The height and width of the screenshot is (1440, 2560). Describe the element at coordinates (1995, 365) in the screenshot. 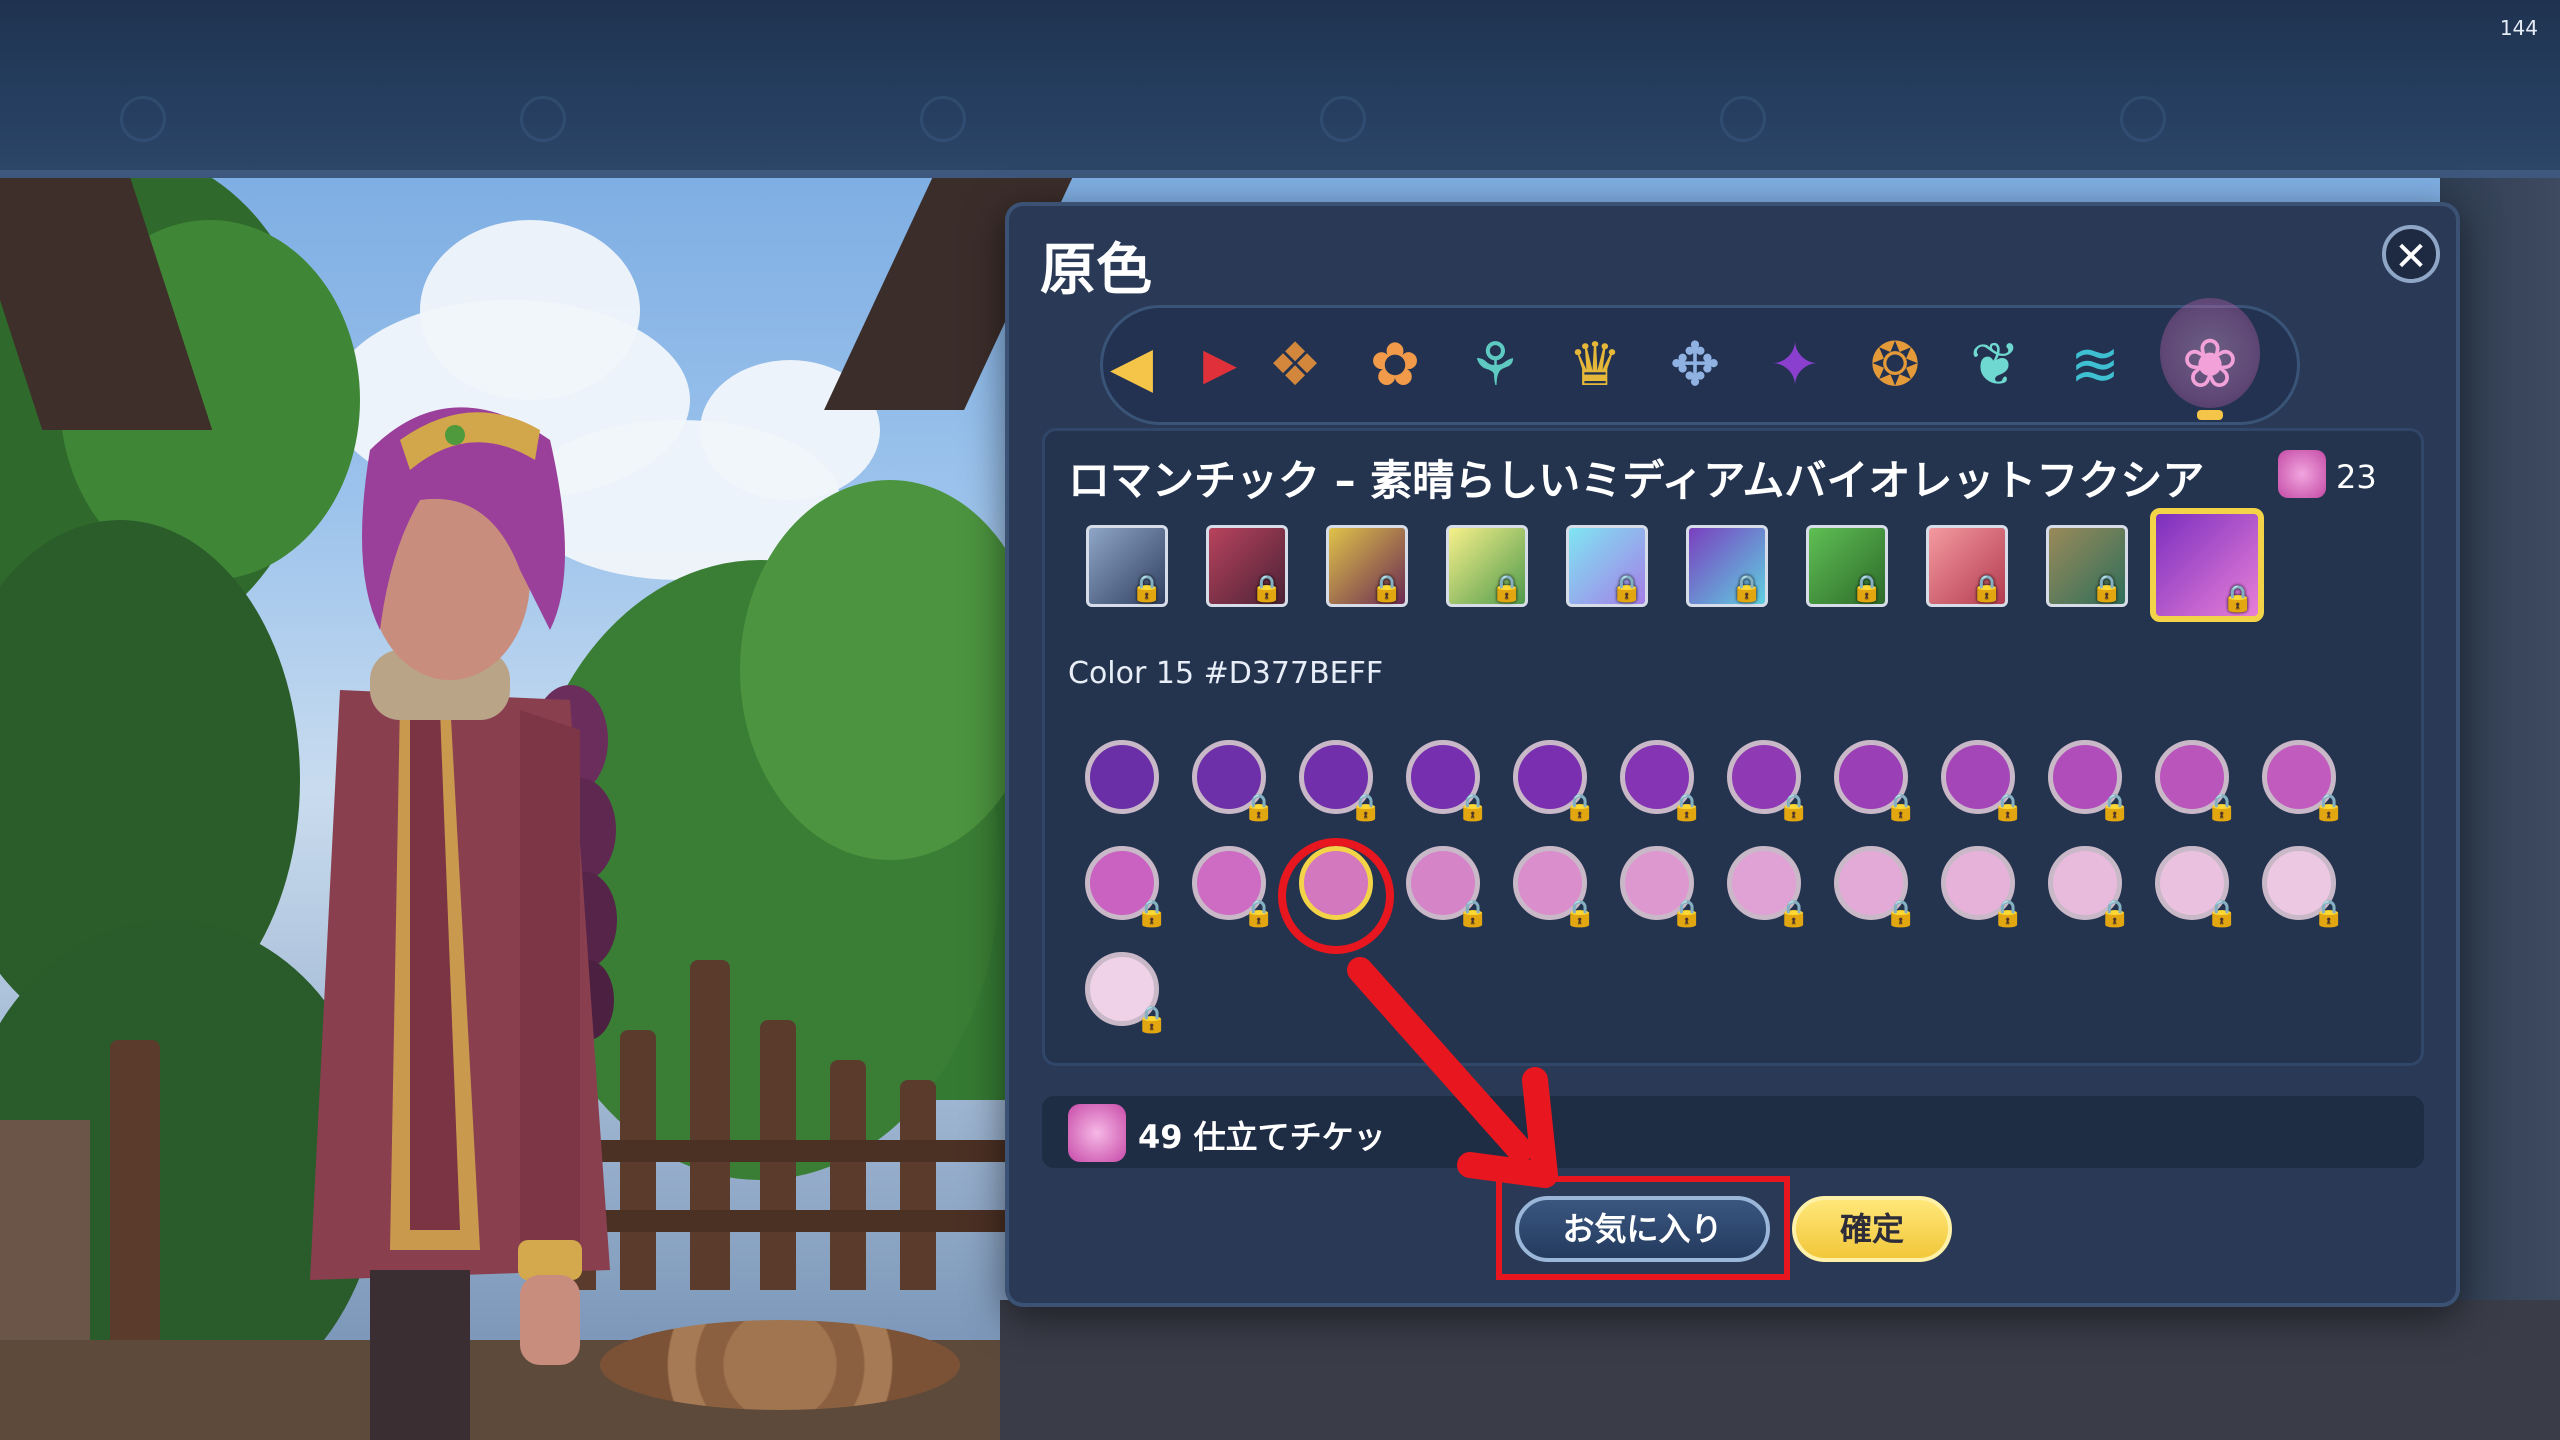

I see `butterfly-icon: ❦` at that location.